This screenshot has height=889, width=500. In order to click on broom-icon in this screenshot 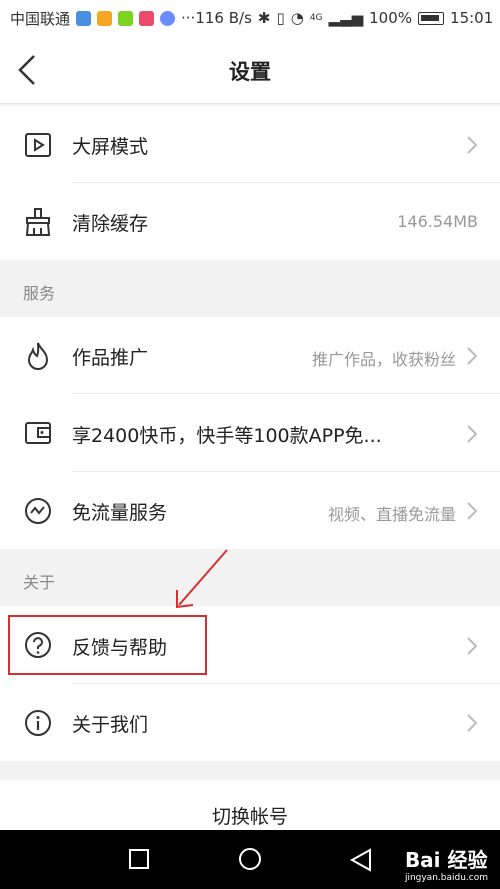, I will do `click(38, 222)`.